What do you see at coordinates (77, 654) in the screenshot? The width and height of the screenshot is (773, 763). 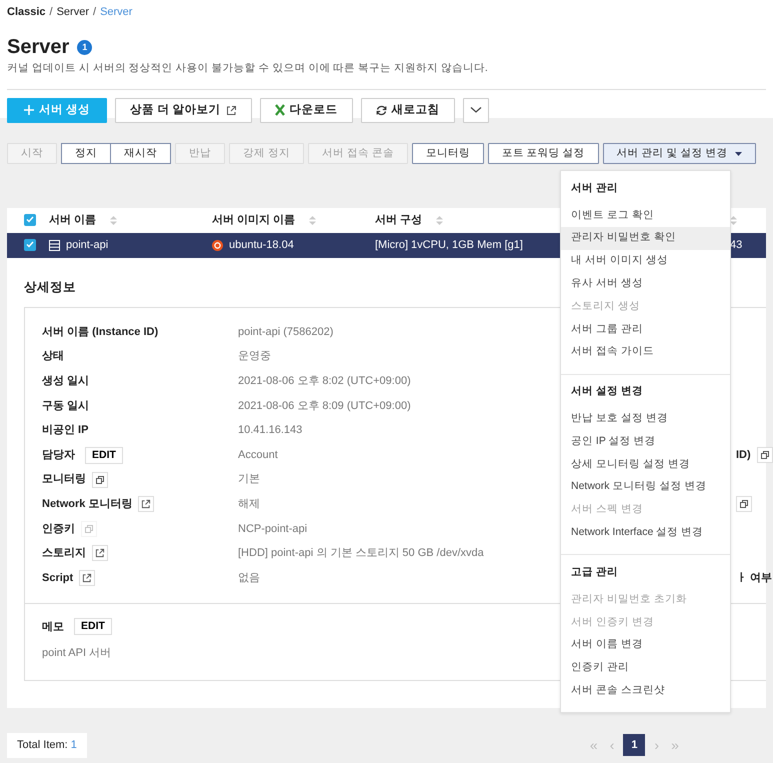 I see `memo-text: point API 서버` at bounding box center [77, 654].